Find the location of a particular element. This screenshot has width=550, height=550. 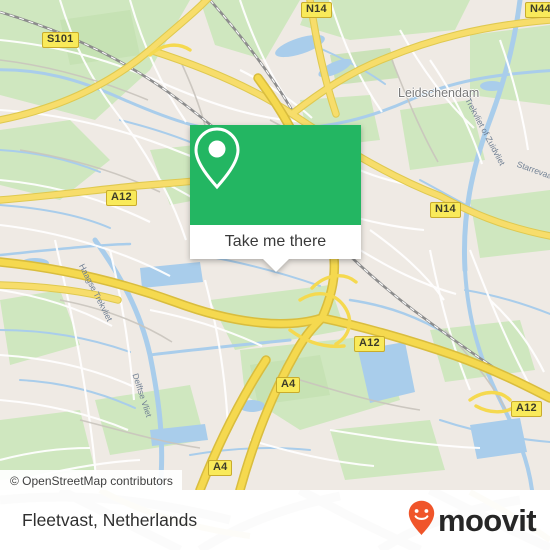

page-title: Fleetvast, Netherlands is located at coordinates (110, 519).